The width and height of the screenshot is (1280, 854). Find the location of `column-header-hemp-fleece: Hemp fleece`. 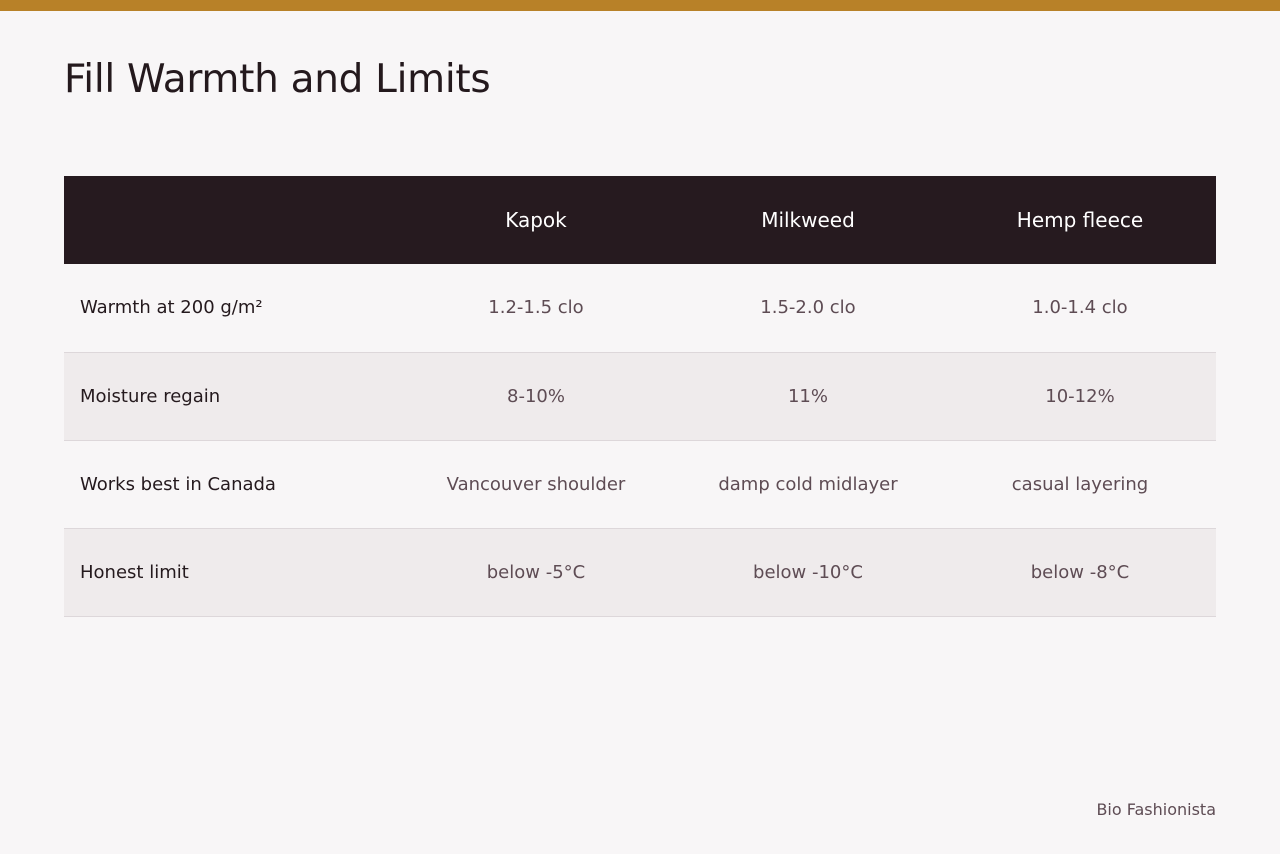

column-header-hemp-fleece: Hemp fleece is located at coordinates (1080, 220).